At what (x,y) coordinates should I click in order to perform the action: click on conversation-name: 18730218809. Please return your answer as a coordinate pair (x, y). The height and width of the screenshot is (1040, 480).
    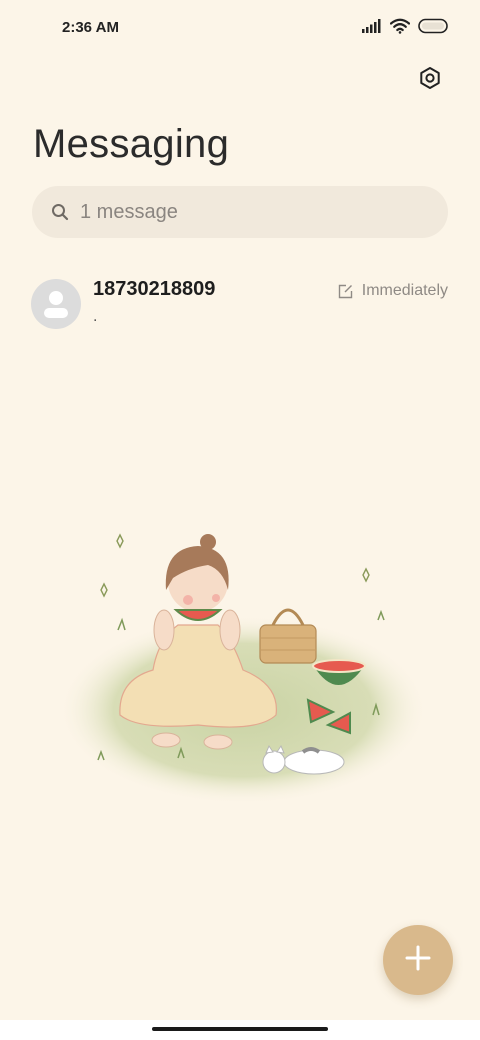
    Looking at the image, I should click on (154, 289).